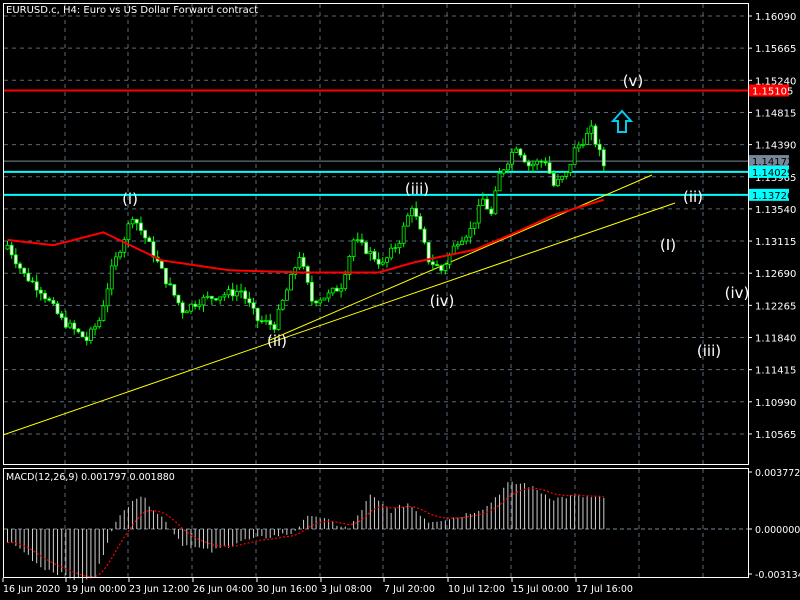 This screenshot has height=600, width=800. What do you see at coordinates (346, 589) in the screenshot?
I see `time-tick-label: 3 Jul 08:00` at bounding box center [346, 589].